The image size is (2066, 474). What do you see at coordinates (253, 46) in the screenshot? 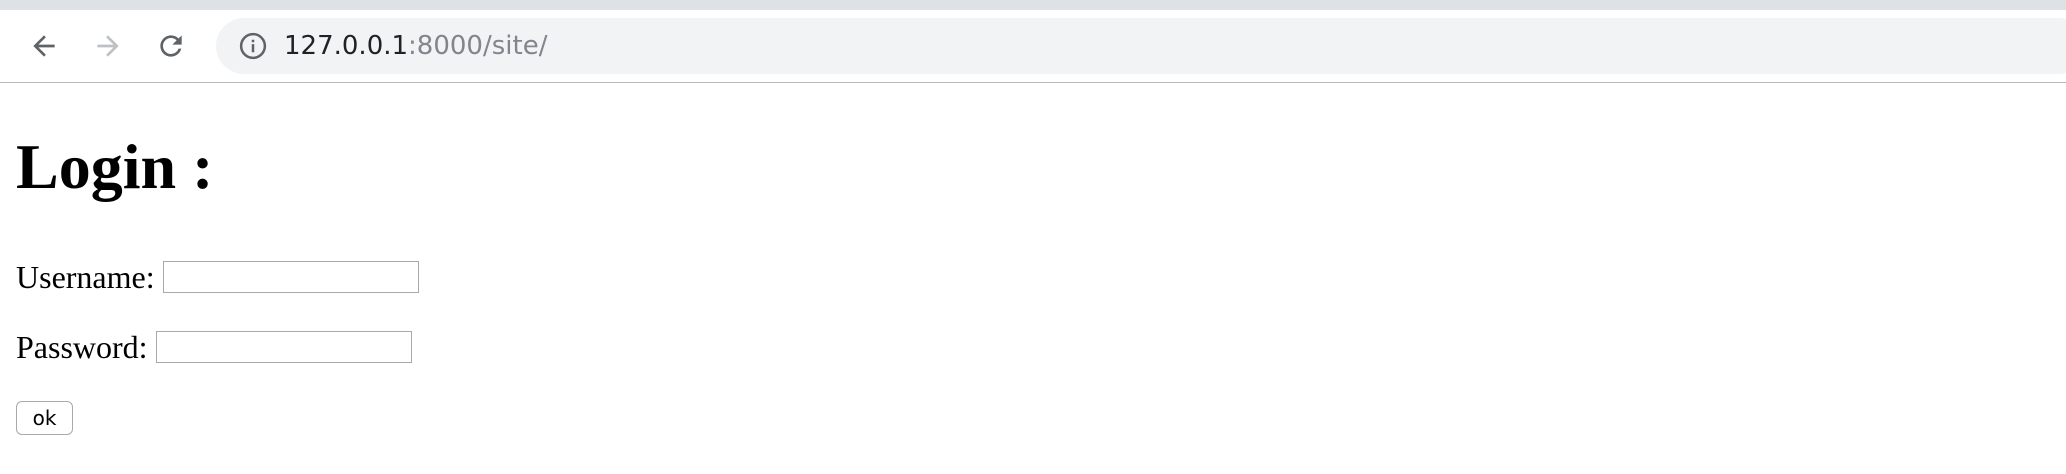
I see `info-icon` at bounding box center [253, 46].